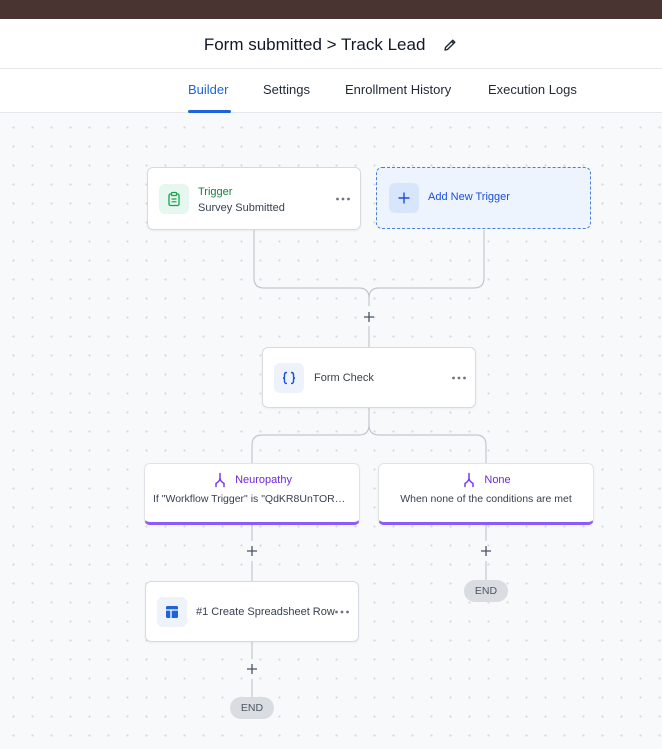 This screenshot has width=662, height=749. I want to click on branch-header: None, so click(486, 480).